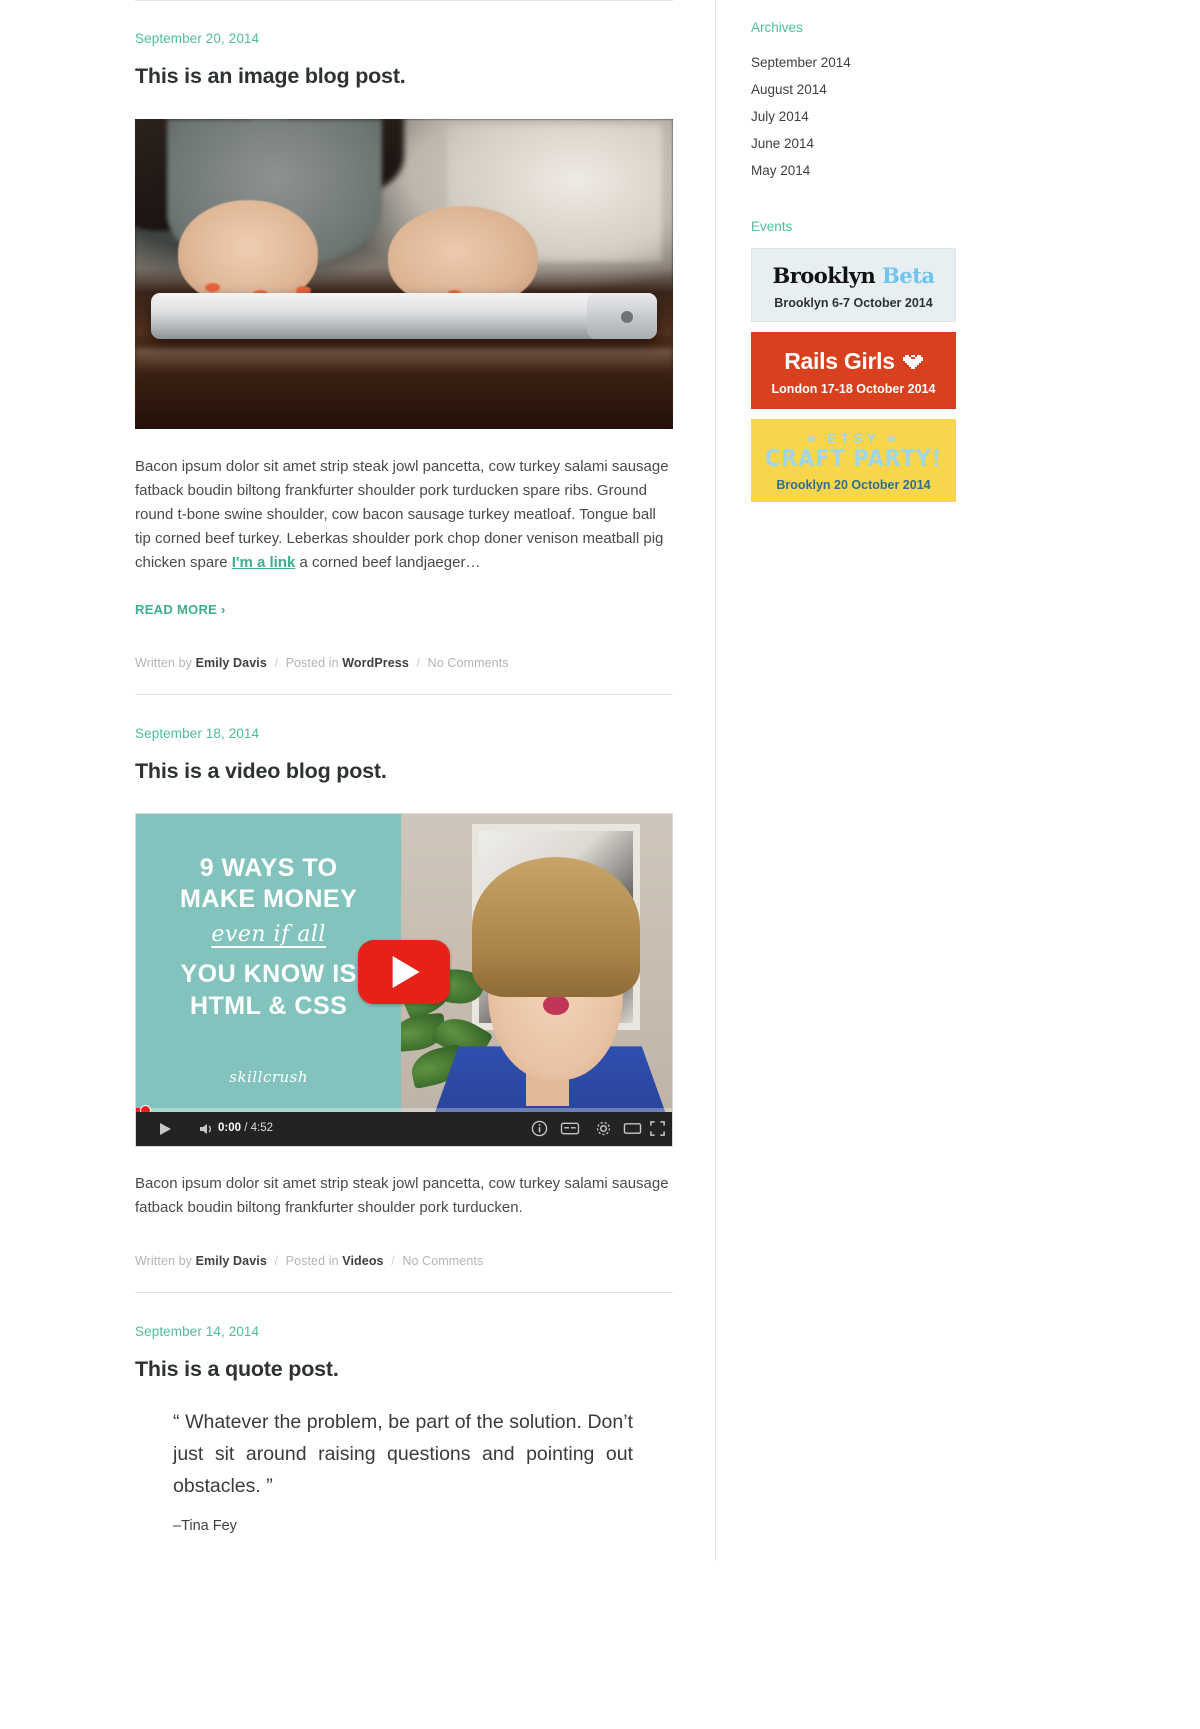 Image resolution: width=1200 pixels, height=1729 pixels. What do you see at coordinates (404, 38) in the screenshot?
I see `post-date: September 20, 2014` at bounding box center [404, 38].